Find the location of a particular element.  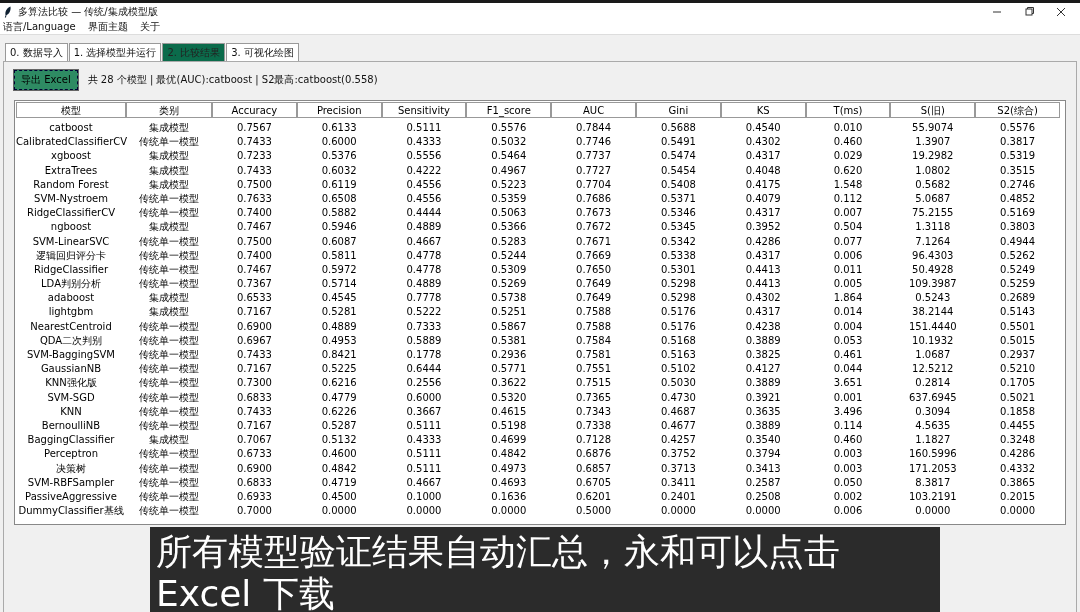

column-header: 模型 is located at coordinates (71, 110).